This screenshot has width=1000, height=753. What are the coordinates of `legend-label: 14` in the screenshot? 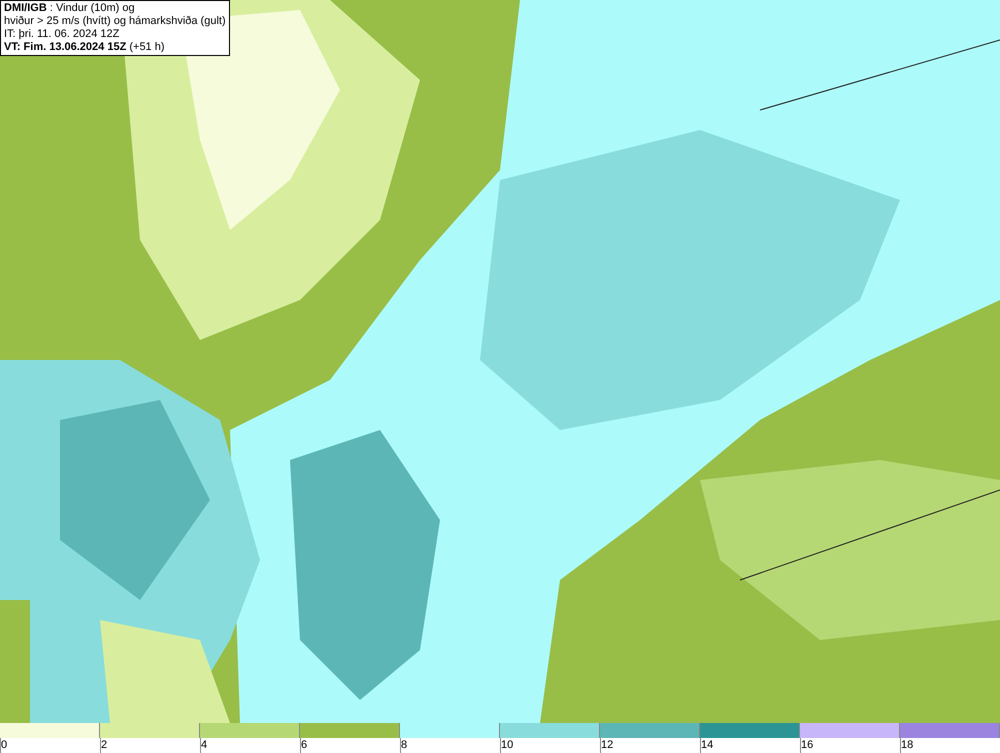 It's located at (707, 745).